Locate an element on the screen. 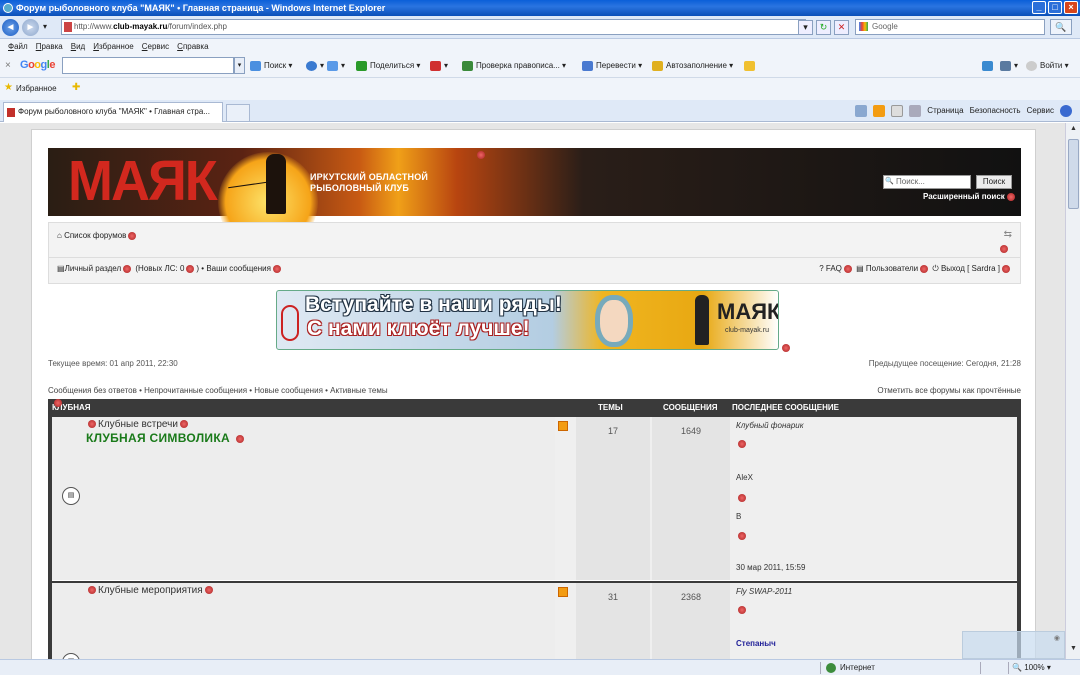 This screenshot has width=1080, height=675. pm-link: (Новых ЛС: 0 is located at coordinates (159, 268).